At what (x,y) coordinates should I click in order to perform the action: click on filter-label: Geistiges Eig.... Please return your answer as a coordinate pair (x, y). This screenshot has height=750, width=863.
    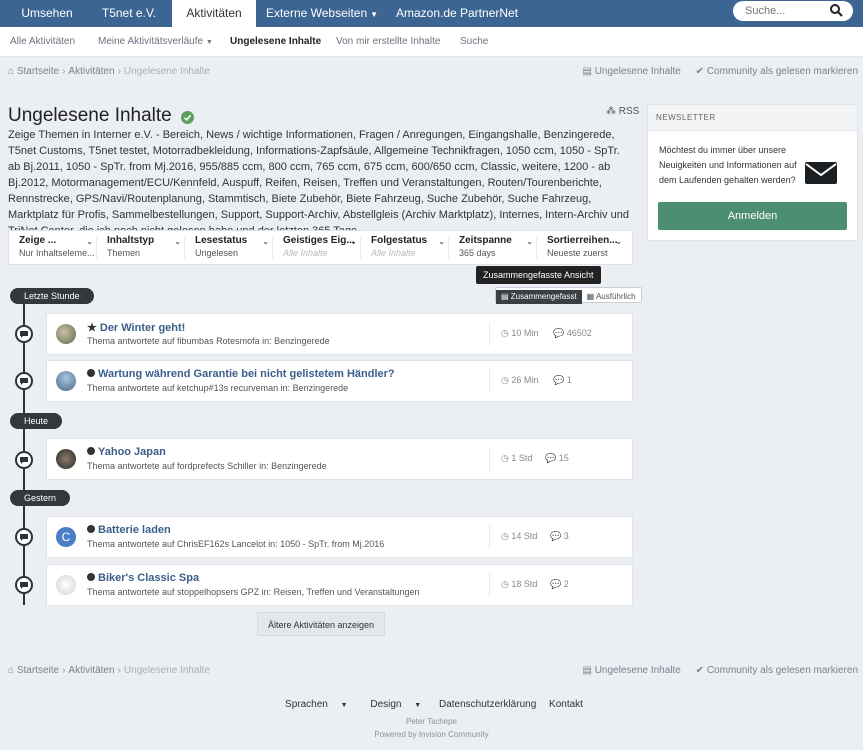
    Looking at the image, I should click on (319, 240).